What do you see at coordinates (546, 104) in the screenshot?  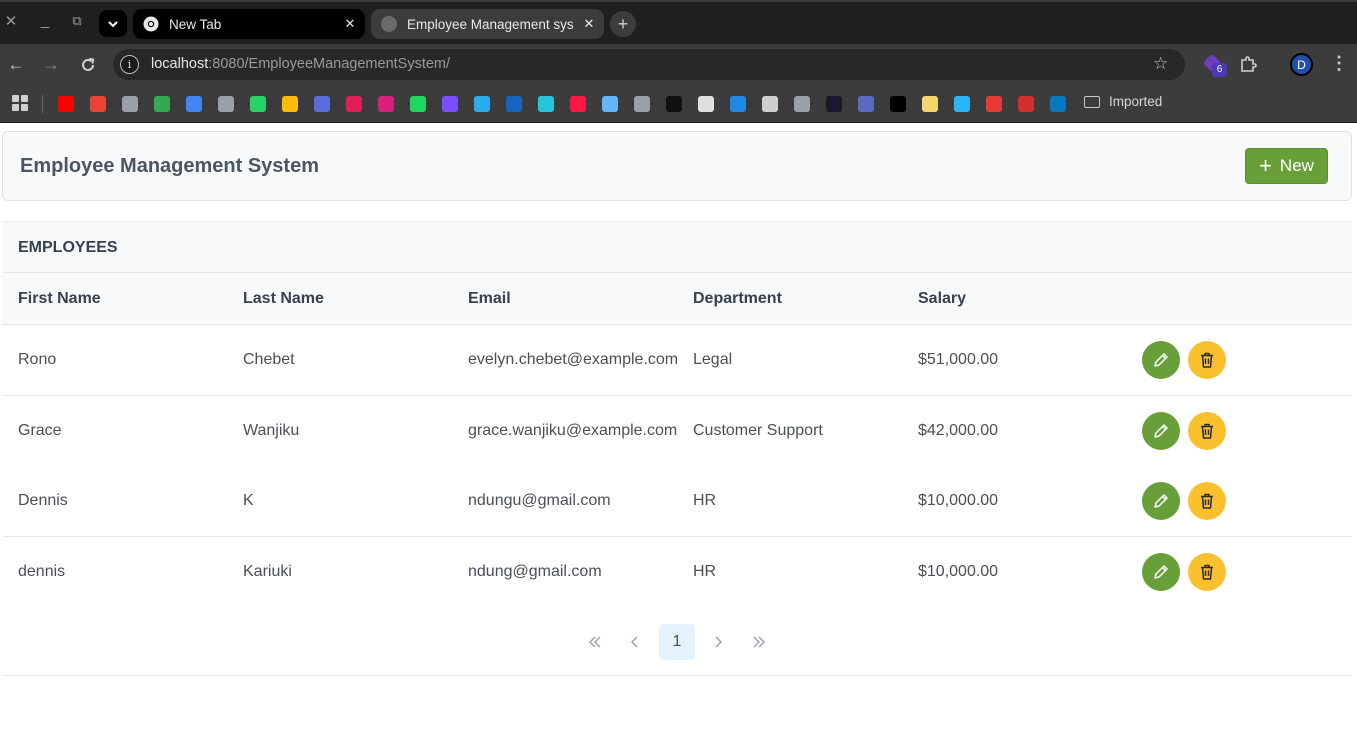 I see `arc-bookmark-icon` at bounding box center [546, 104].